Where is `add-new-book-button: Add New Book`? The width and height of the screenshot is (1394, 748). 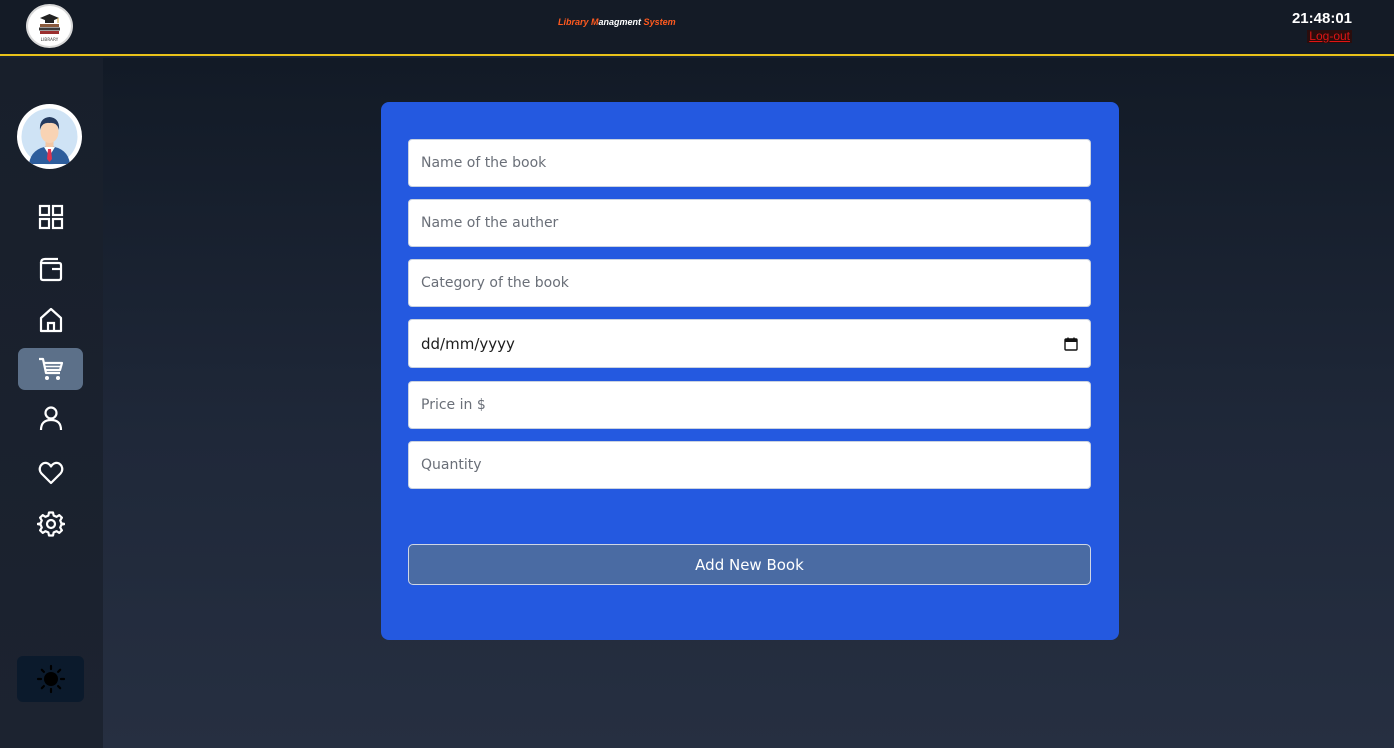
add-new-book-button: Add New Book is located at coordinates (749, 564).